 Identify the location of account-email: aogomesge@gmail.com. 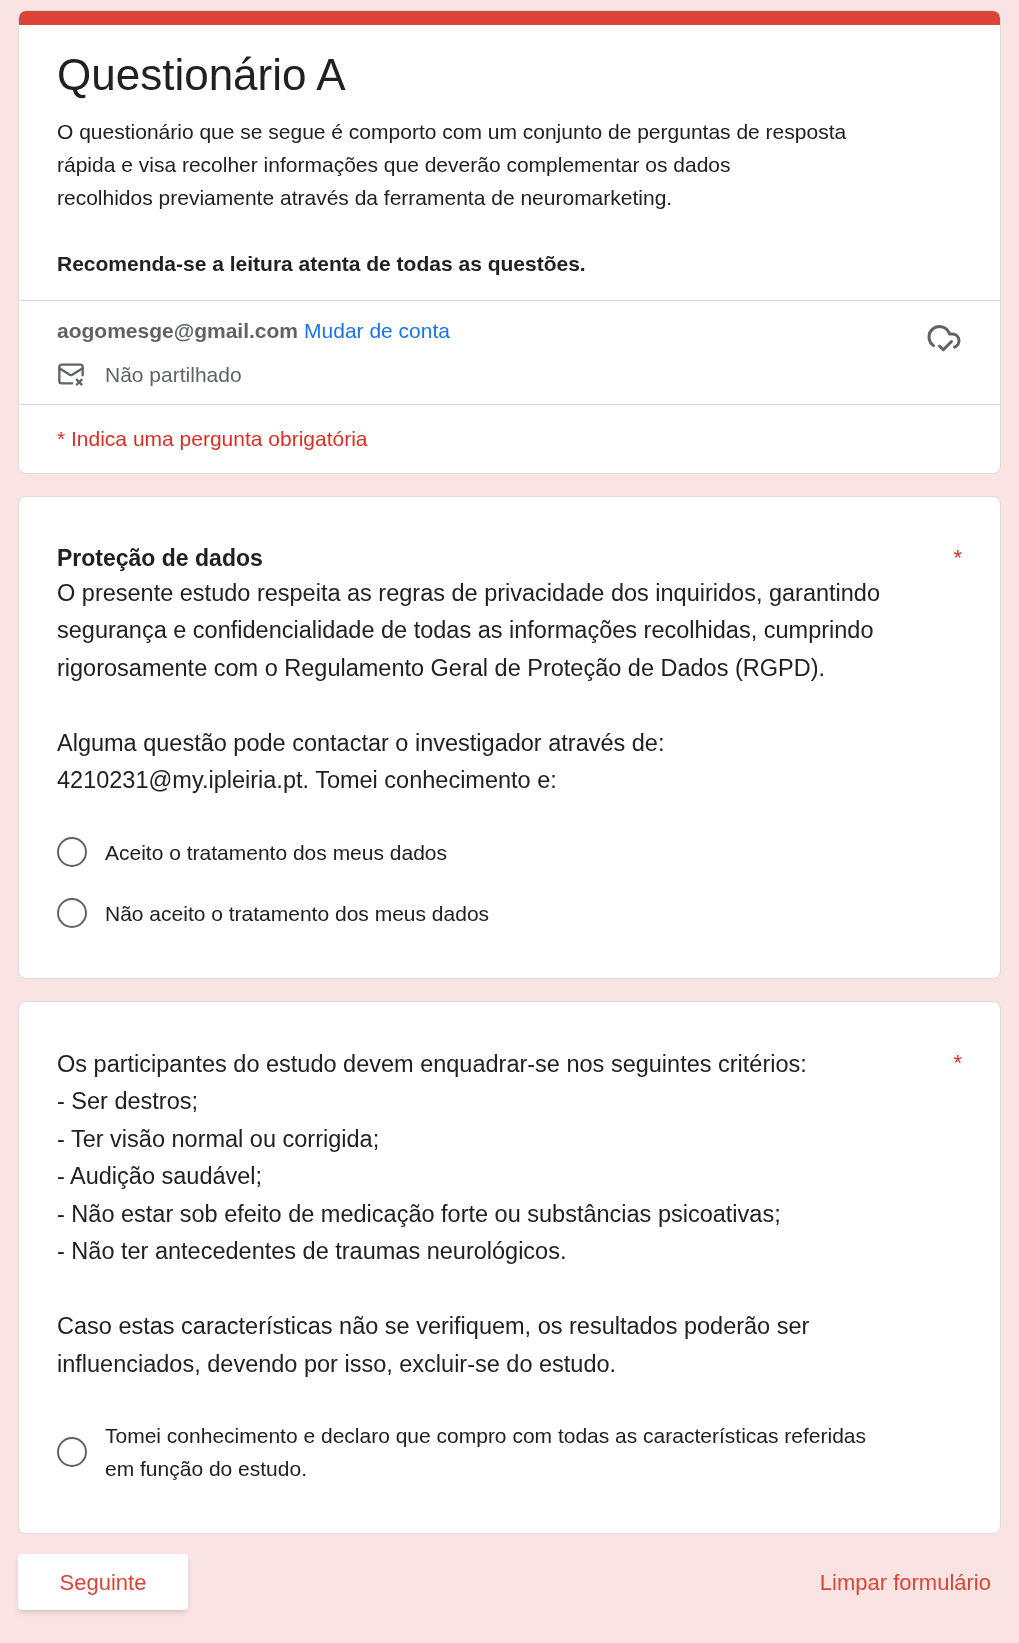
(178, 331).